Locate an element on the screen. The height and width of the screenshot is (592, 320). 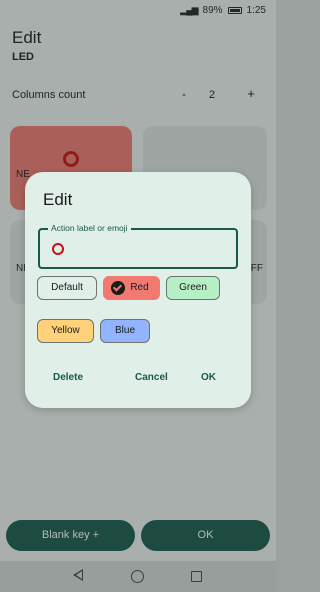
dialog-title: Edit is located at coordinates (58, 199).